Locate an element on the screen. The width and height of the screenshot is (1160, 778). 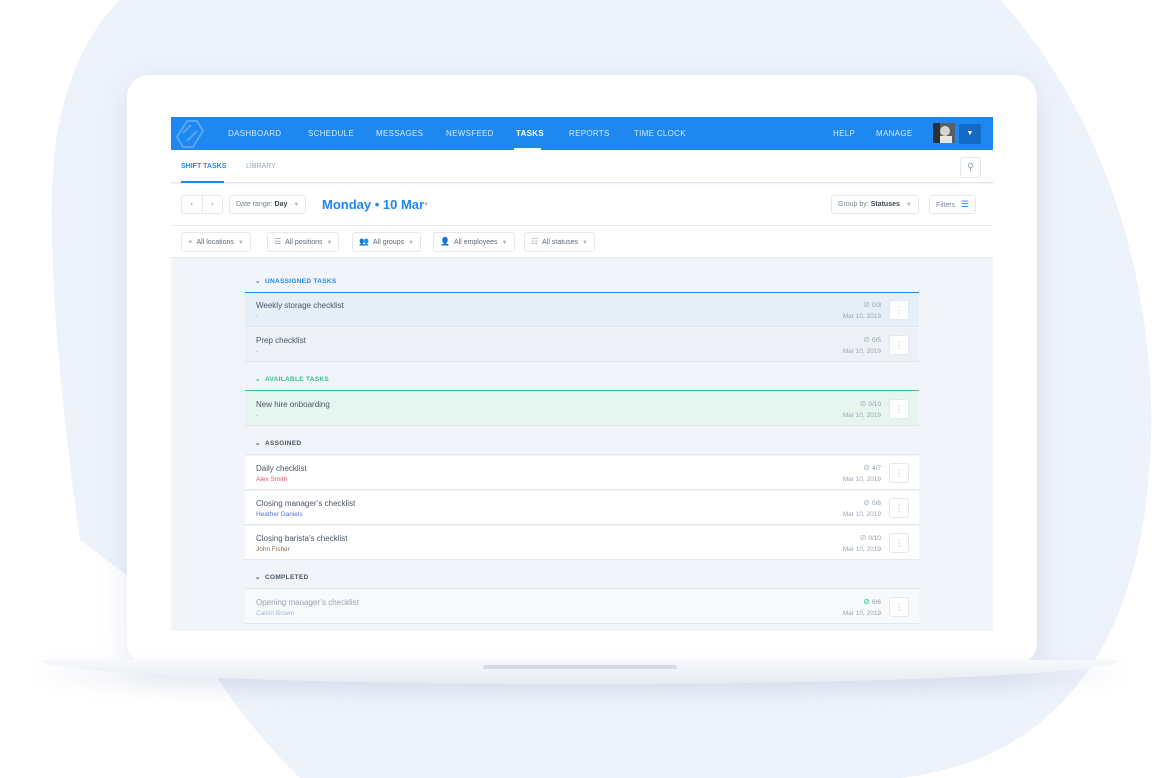
section-assigned-label: ASSGINED is located at coordinates (283, 443).